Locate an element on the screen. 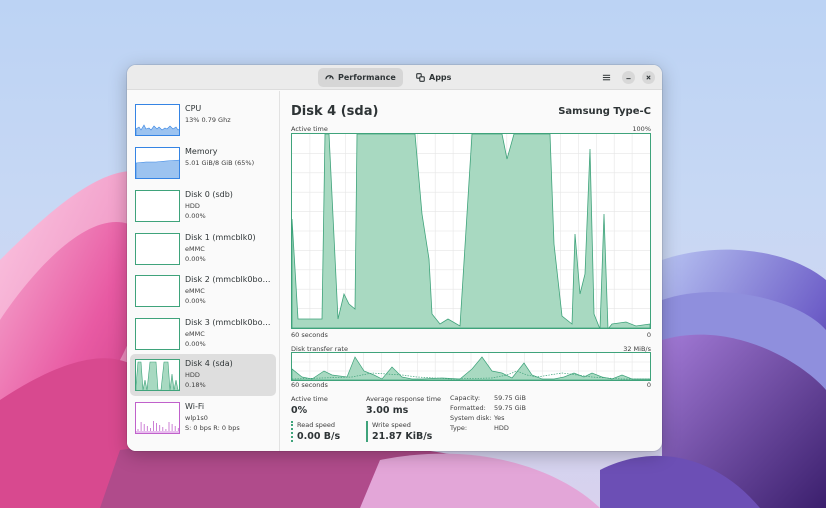  hamburger-menu-icon is located at coordinates (606, 77).